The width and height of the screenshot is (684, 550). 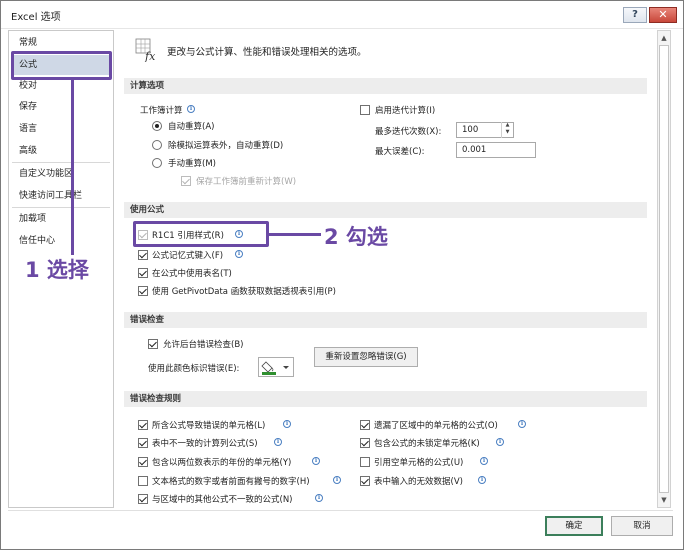 What do you see at coordinates (36, 17) in the screenshot?
I see `window-title: Excel 选项` at bounding box center [36, 17].